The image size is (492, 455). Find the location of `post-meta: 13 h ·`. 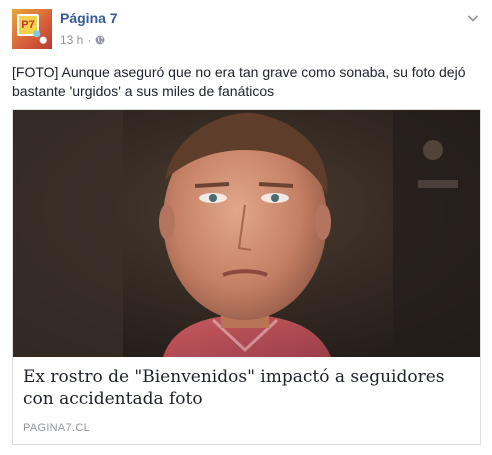

post-meta: 13 h · is located at coordinates (82, 40).